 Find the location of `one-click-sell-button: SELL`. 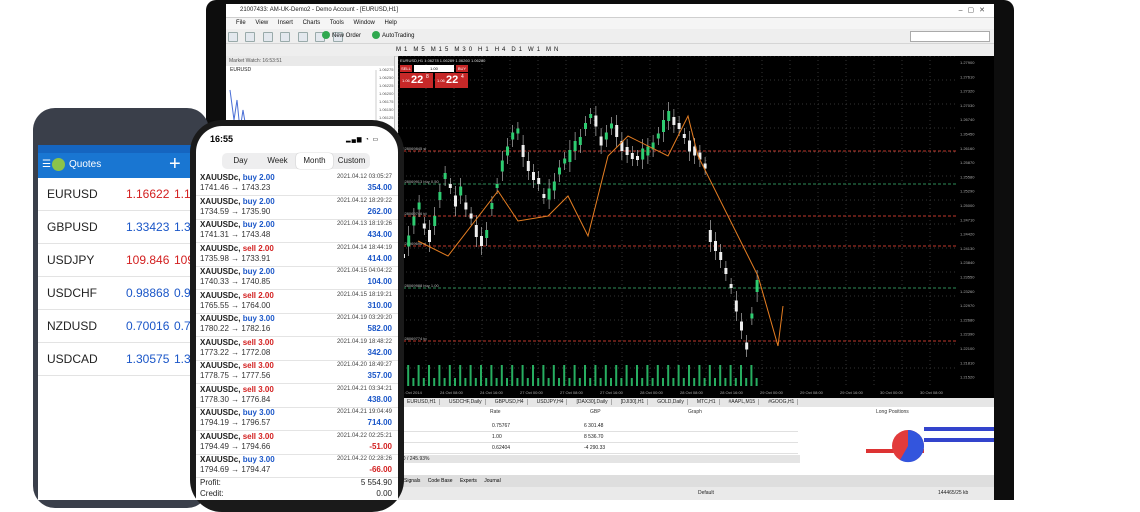

one-click-sell-button: SELL is located at coordinates (406, 68).